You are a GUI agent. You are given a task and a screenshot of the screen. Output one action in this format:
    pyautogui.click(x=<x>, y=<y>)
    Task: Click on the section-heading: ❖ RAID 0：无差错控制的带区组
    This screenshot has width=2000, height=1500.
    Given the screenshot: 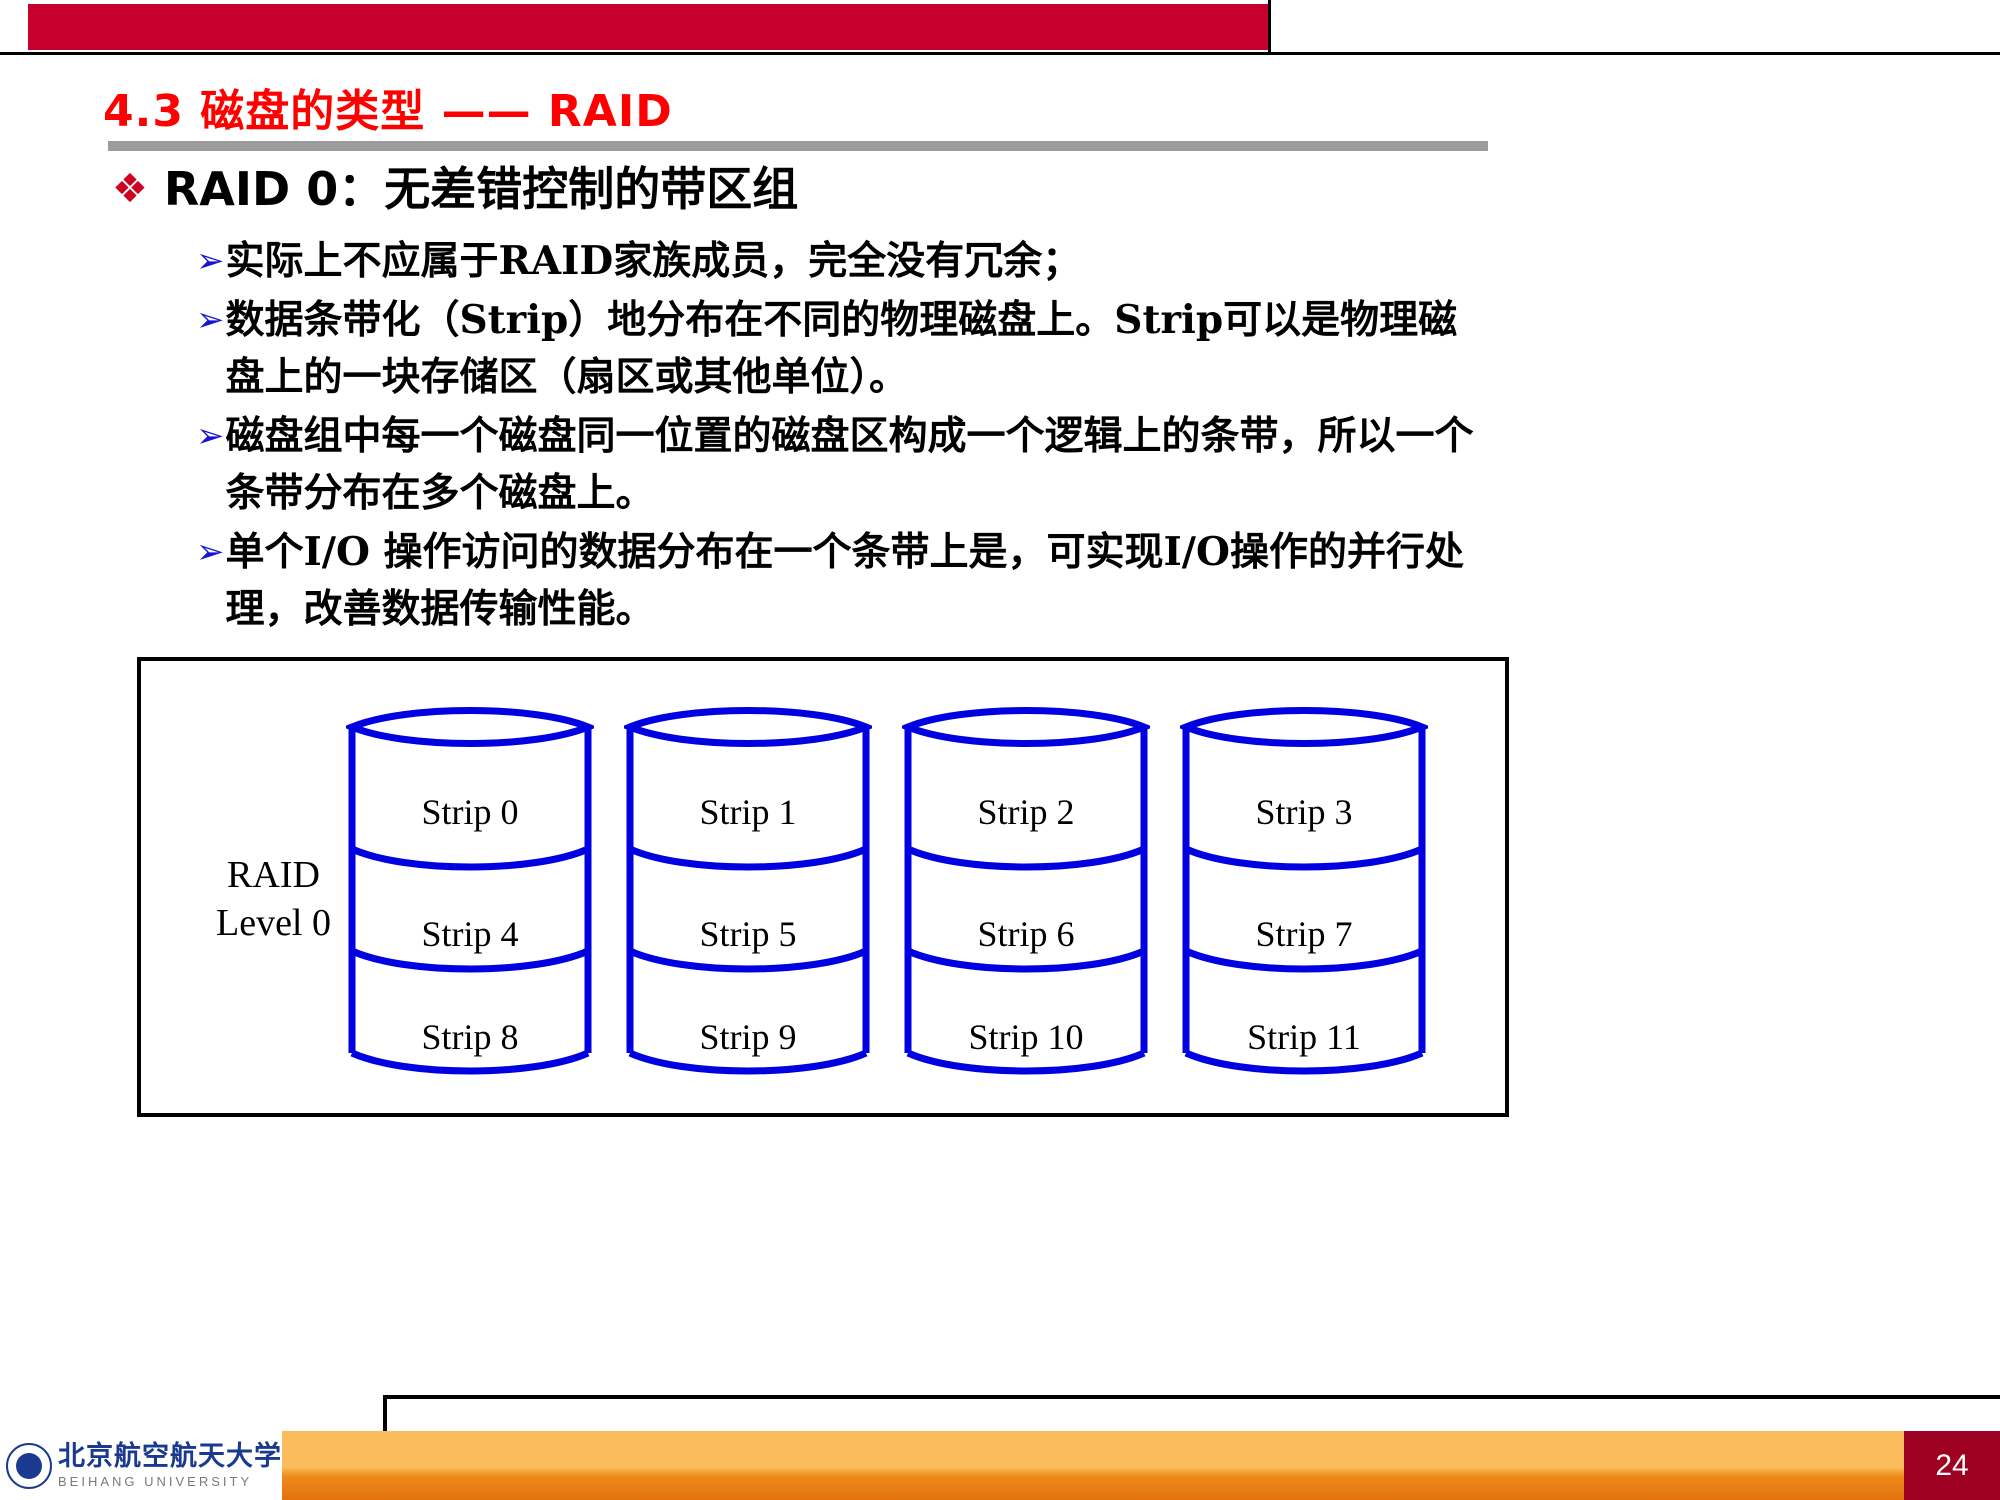 What is the action you would take?
    pyautogui.click(x=455, y=189)
    